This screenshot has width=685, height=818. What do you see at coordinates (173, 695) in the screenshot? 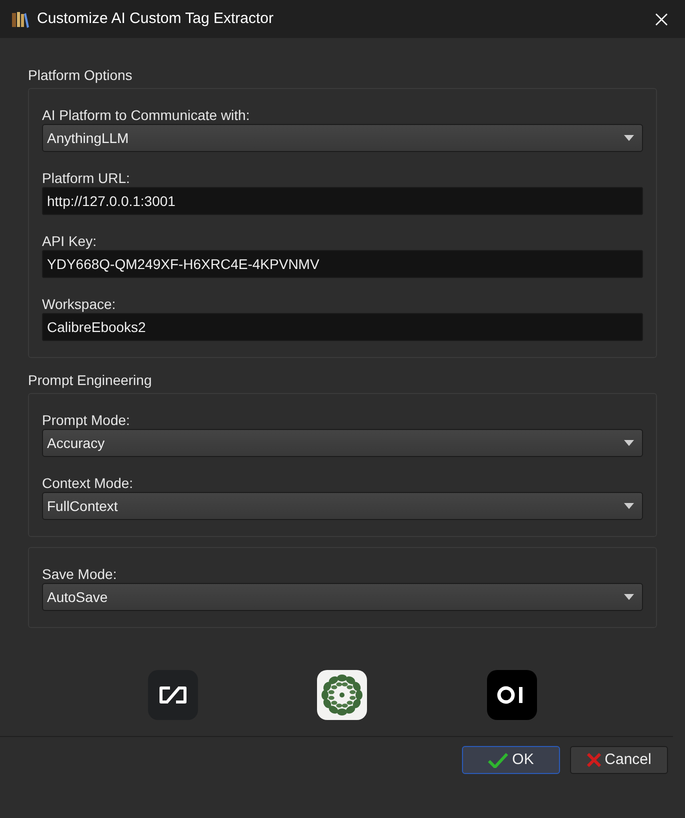
I see `link-logo-icon` at bounding box center [173, 695].